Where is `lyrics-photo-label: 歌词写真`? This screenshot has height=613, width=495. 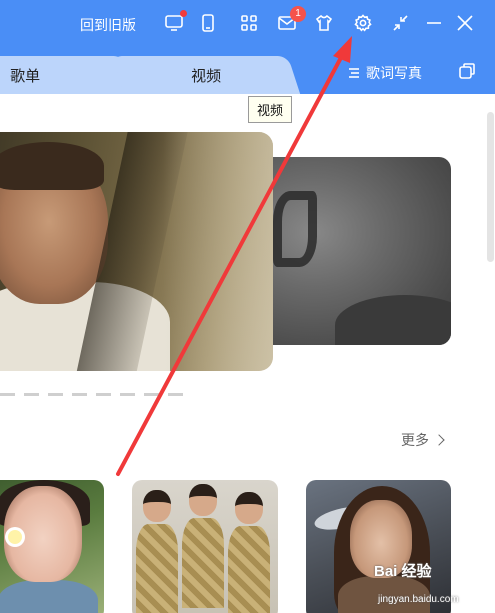 lyrics-photo-label: 歌词写真 is located at coordinates (394, 73).